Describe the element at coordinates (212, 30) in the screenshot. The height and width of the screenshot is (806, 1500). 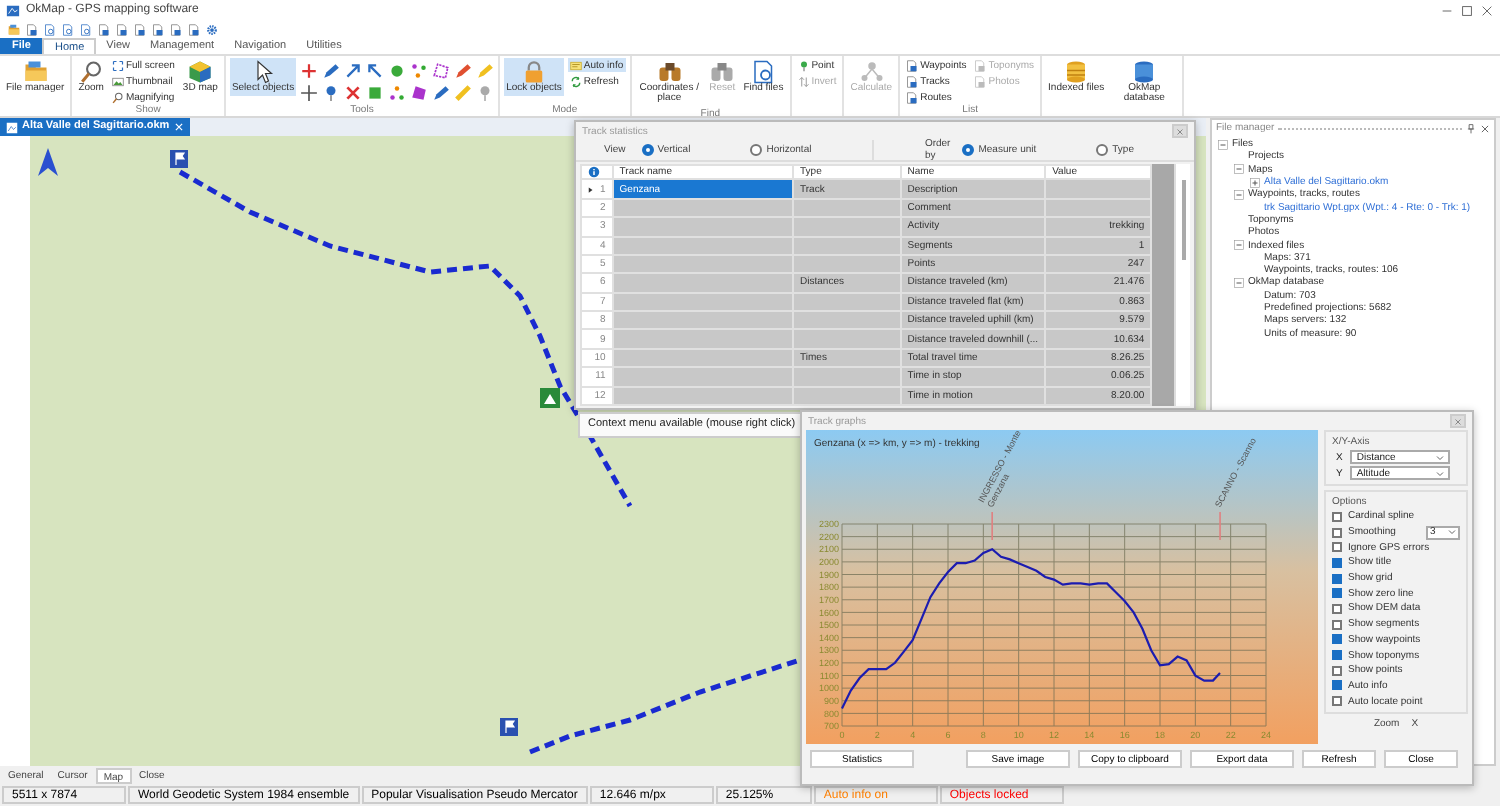
I see `gear-icon` at that location.